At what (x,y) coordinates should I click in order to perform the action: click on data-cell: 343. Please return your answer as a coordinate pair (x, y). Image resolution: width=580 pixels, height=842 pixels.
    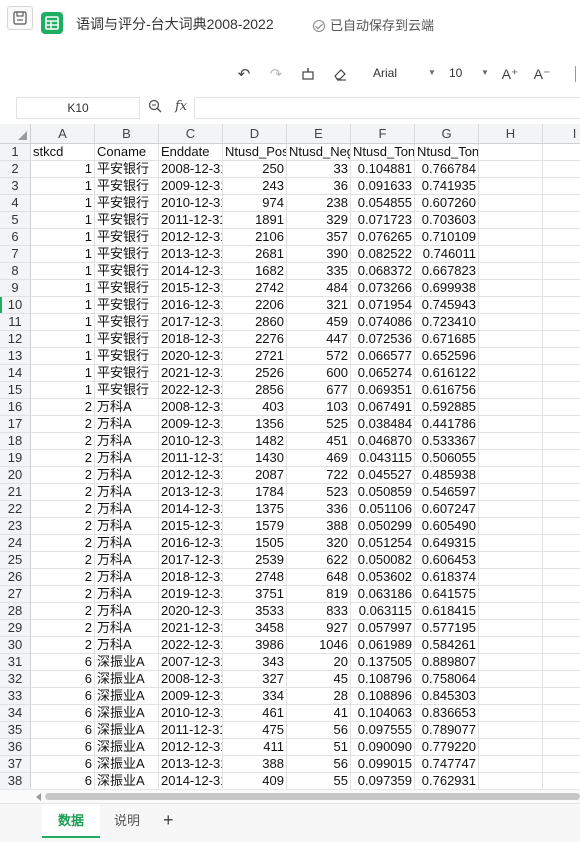
    Looking at the image, I should click on (255, 662).